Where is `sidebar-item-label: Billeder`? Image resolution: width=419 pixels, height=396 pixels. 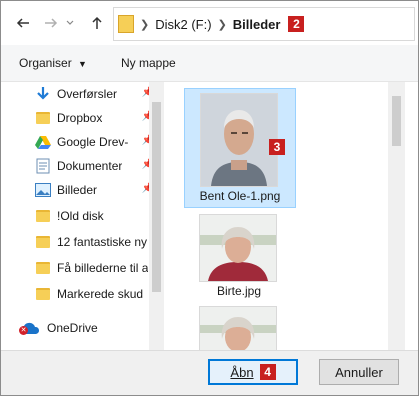 sidebar-item-label: Billeder is located at coordinates (77, 190).